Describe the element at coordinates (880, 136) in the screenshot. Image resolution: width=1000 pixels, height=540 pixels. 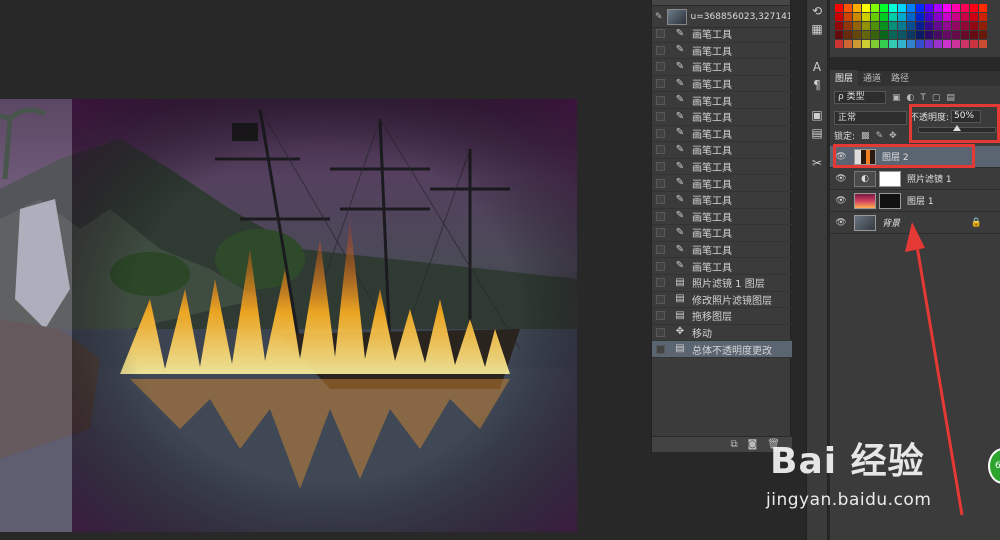
I see `lock-image-pixels-icon: ✎` at that location.